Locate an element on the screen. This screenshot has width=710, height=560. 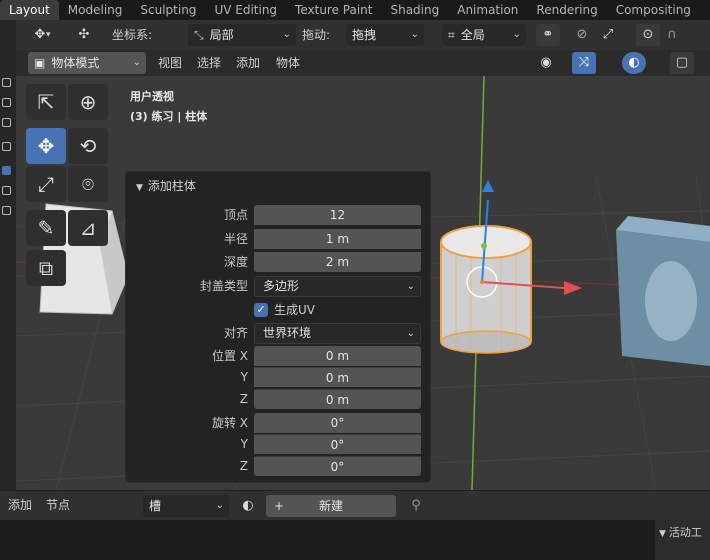
coord-system-label: 坐标系: is located at coordinates (132, 35).